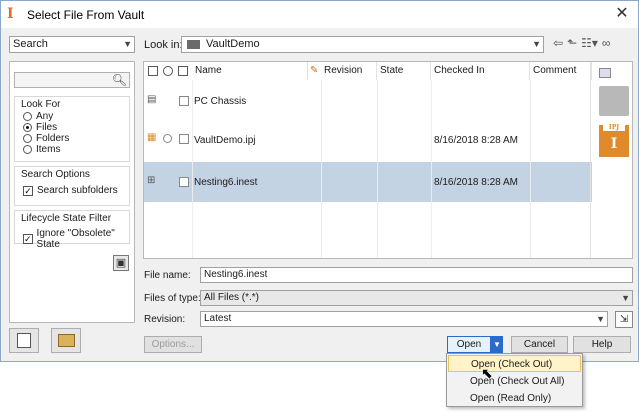 The image size is (639, 412). Describe the element at coordinates (163, 45) in the screenshot. I see `look-in-label: Look in:` at that location.